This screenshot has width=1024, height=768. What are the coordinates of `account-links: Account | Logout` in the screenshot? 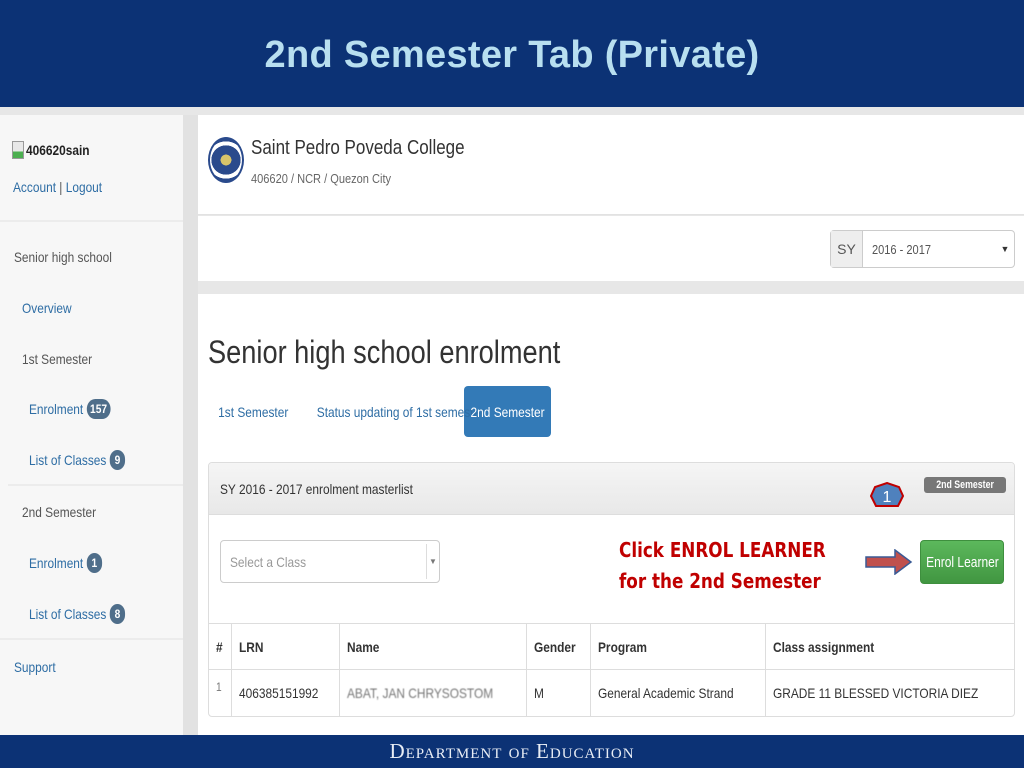 It's located at (57, 187).